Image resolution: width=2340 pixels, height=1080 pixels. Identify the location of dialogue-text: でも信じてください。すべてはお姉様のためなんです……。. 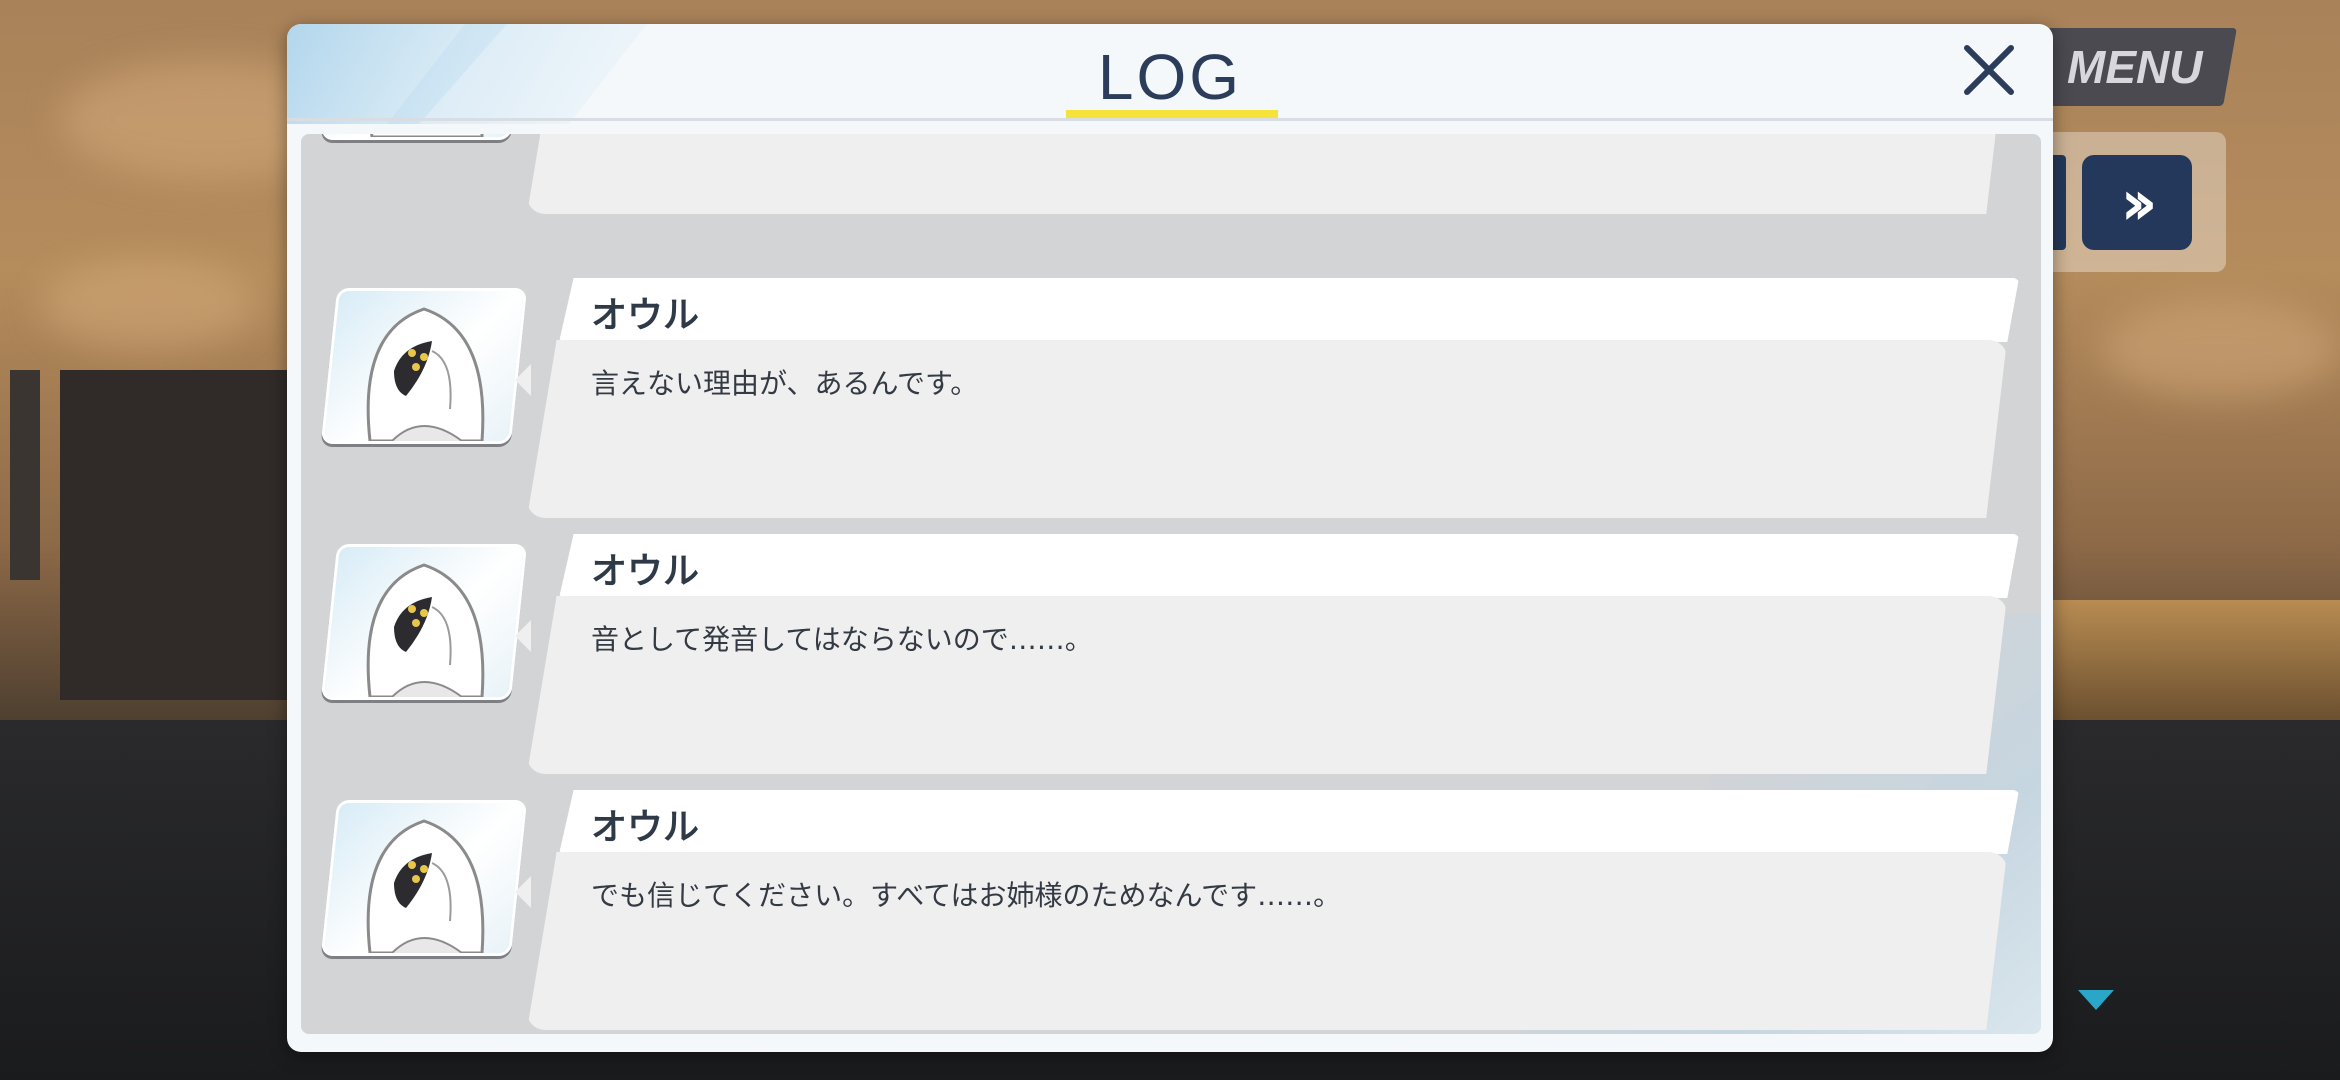
(966, 895).